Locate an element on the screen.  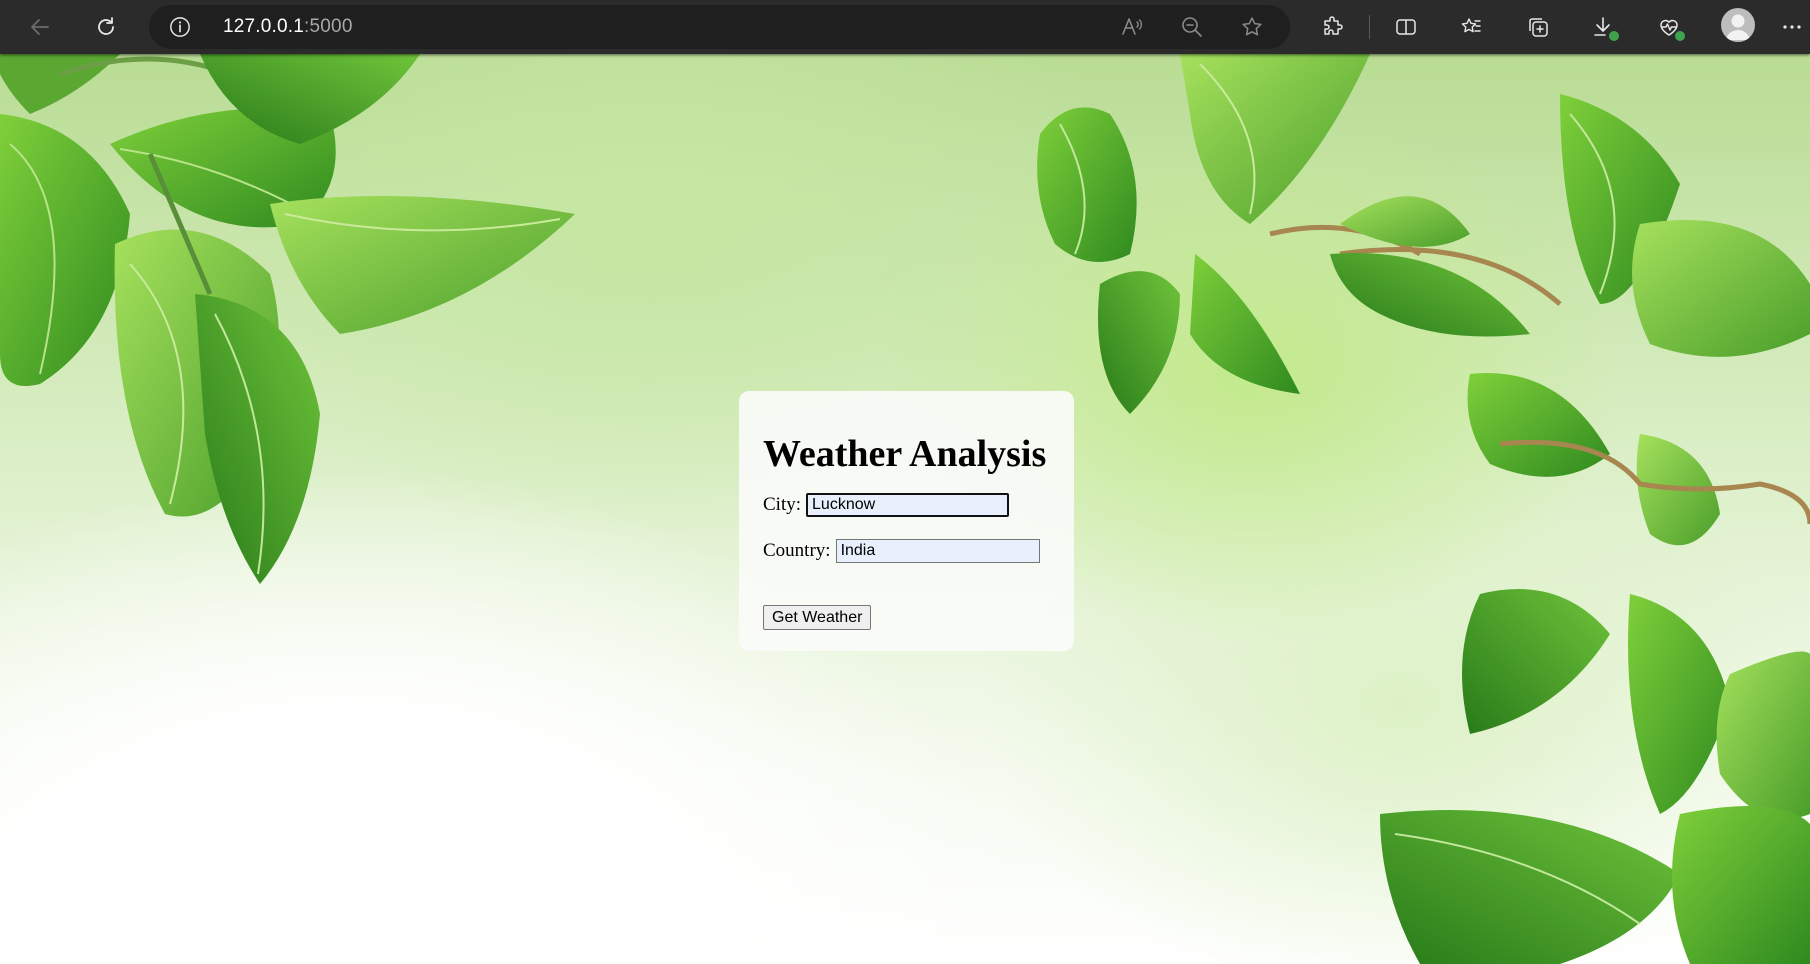
favorites-icon is located at coordinates (1471, 25).